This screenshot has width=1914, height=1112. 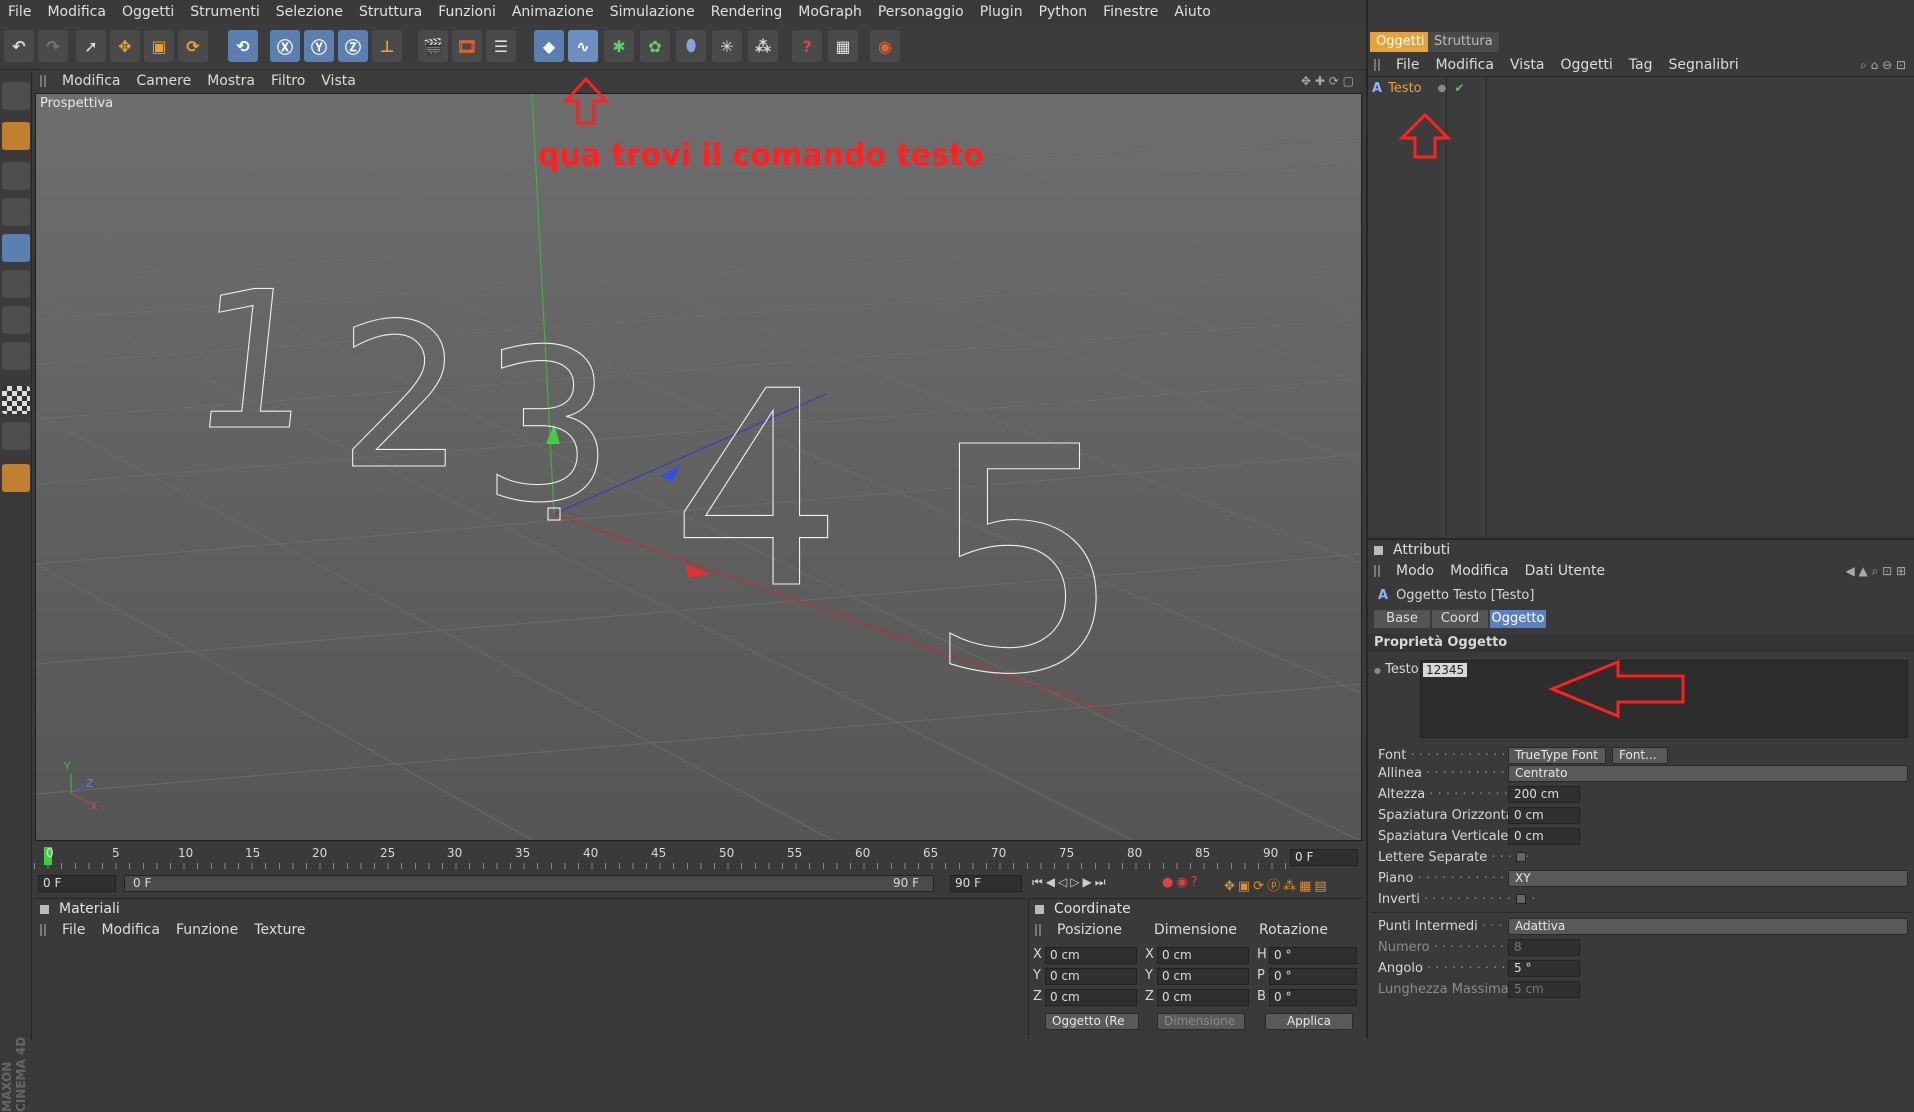 I want to click on object-item-testo: A Testo ● ✔, so click(x=1418, y=88).